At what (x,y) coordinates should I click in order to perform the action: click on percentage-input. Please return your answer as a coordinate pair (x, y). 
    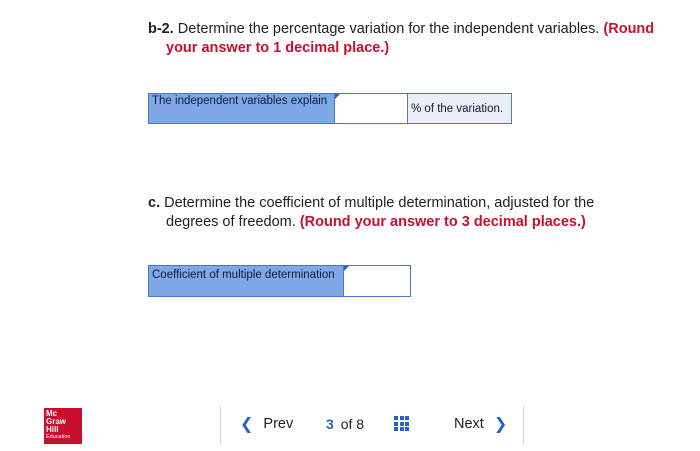
    Looking at the image, I should click on (371, 108).